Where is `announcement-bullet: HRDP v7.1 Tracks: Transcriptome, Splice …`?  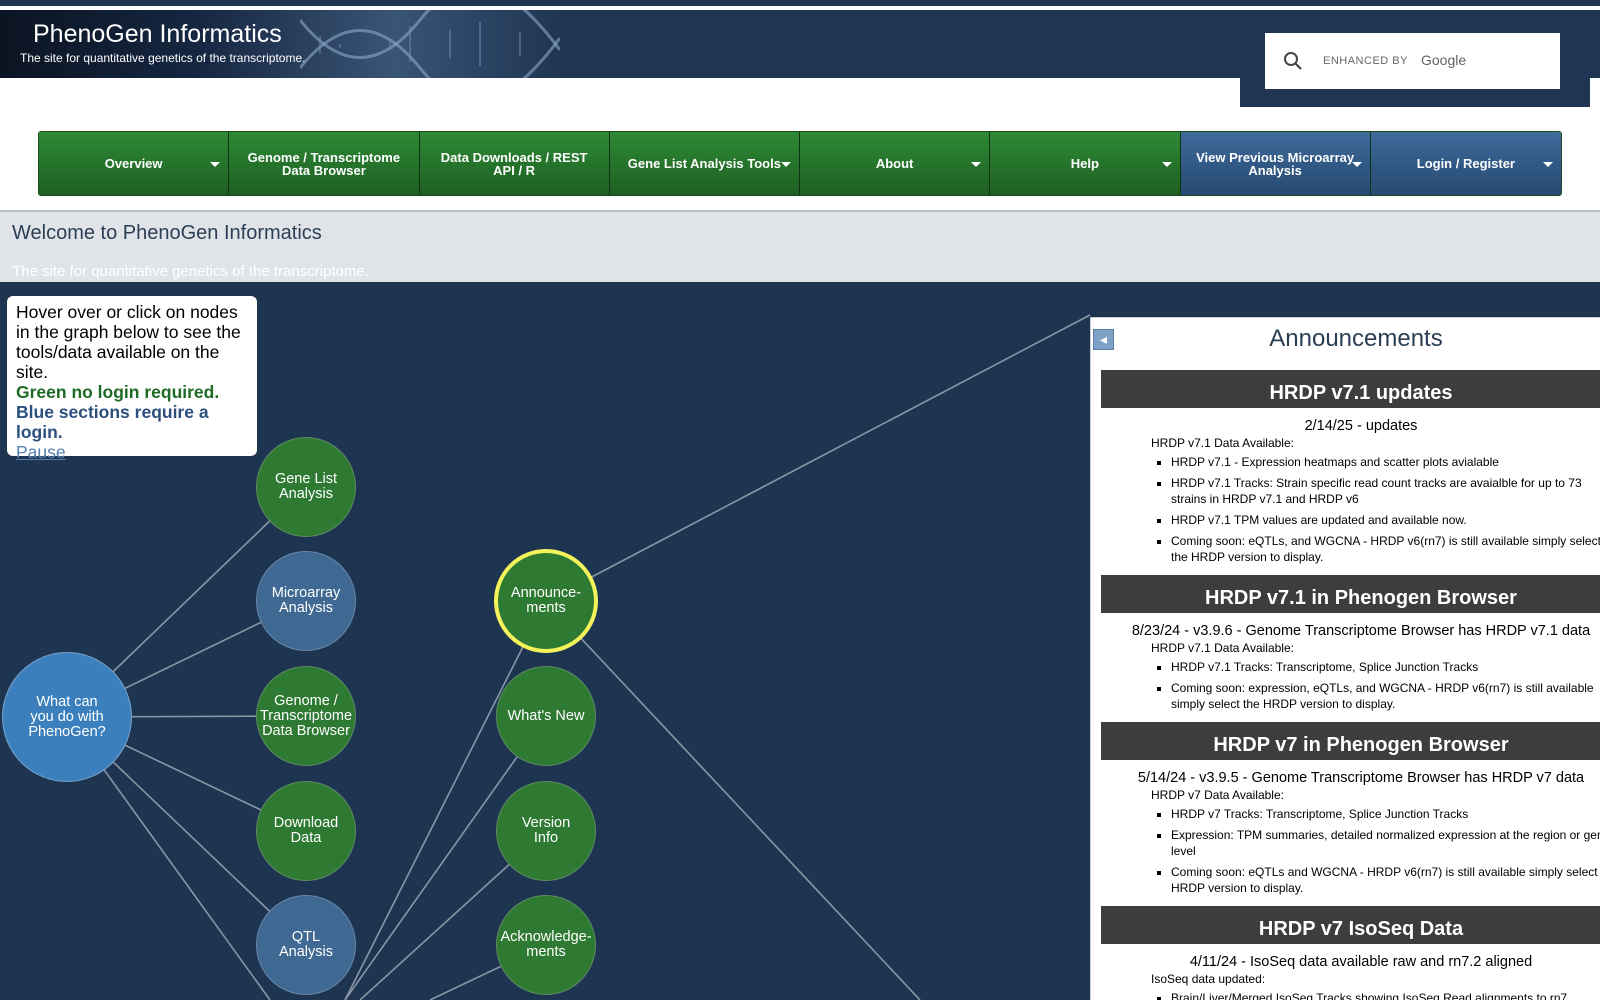 announcement-bullet: HRDP v7.1 Tracks: Transcriptome, Splice … is located at coordinates (1385, 667).